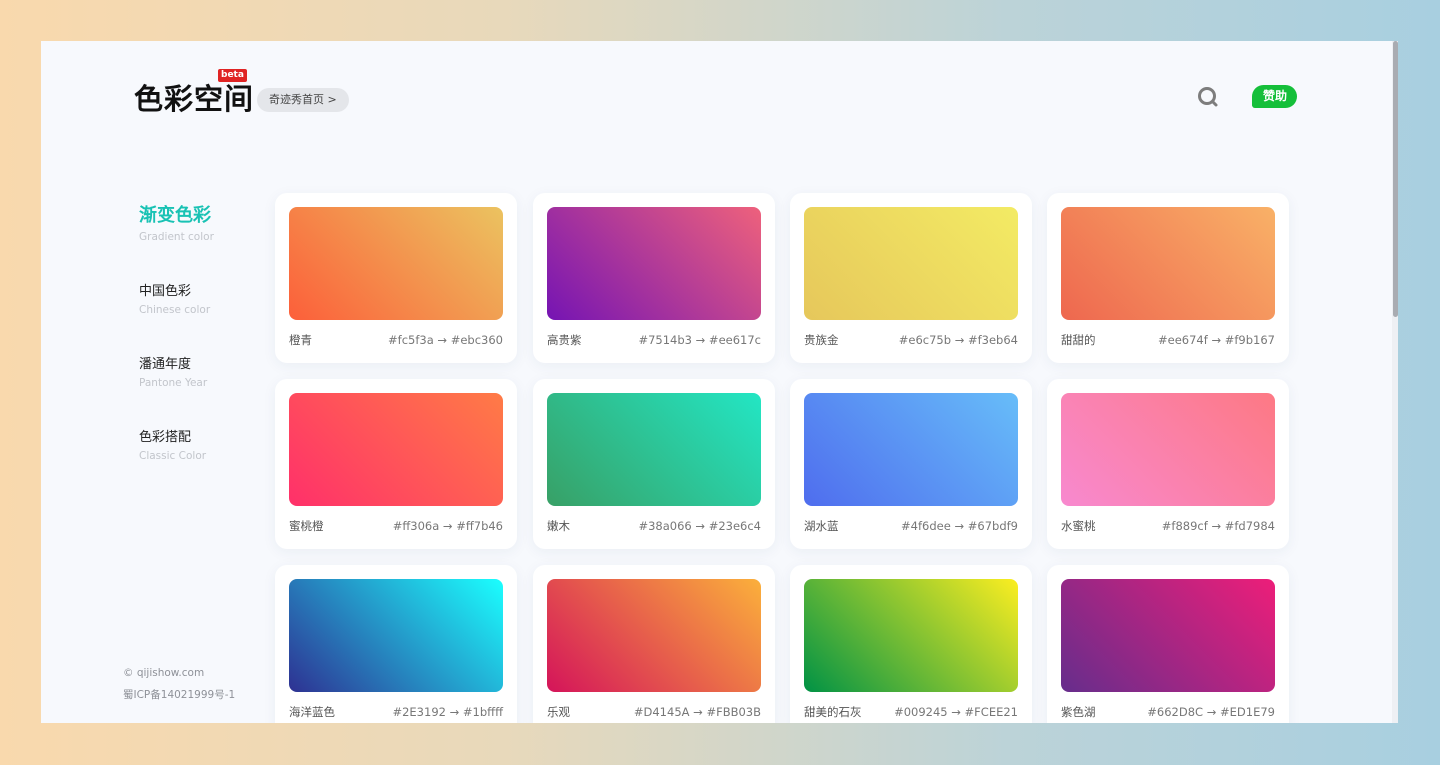 The height and width of the screenshot is (765, 1440). I want to click on sidebar-item-gradient: 渐变色彩 Gradient color, so click(176, 224).